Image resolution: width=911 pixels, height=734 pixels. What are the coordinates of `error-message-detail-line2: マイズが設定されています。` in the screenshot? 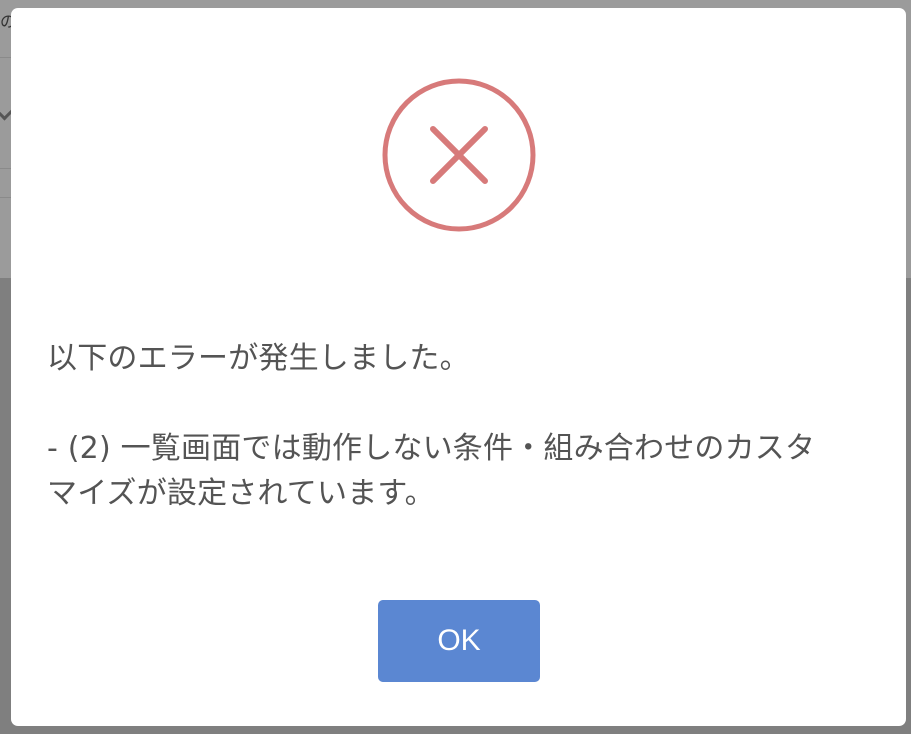 It's located at (241, 493).